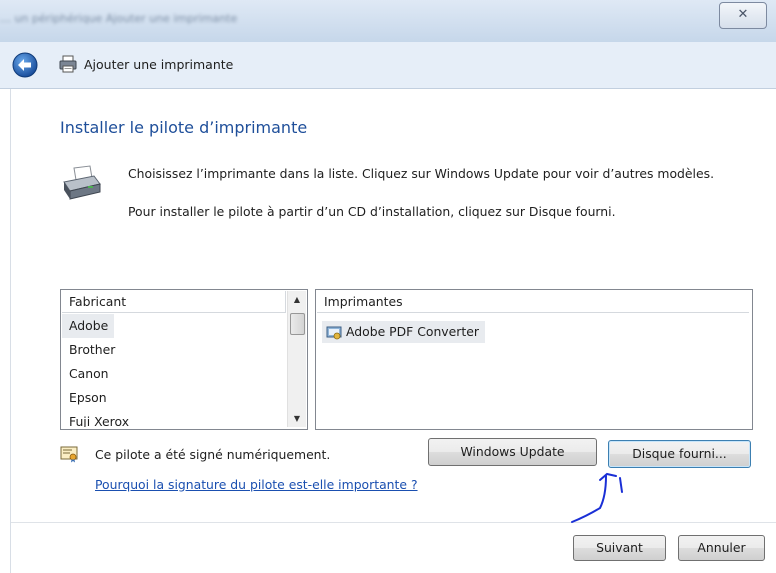 The height and width of the screenshot is (573, 776). What do you see at coordinates (388, 65) in the screenshot?
I see `wizard-nav-bar: Ajouter une imprimante` at bounding box center [388, 65].